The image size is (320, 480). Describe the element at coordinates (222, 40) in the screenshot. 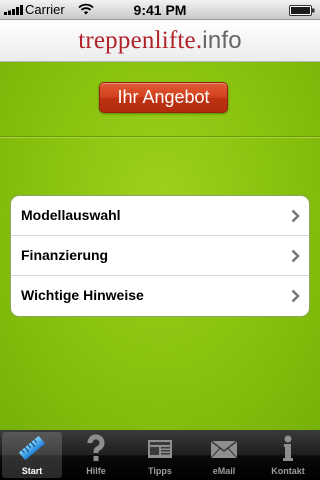

I see `logo-domain-text: info` at that location.